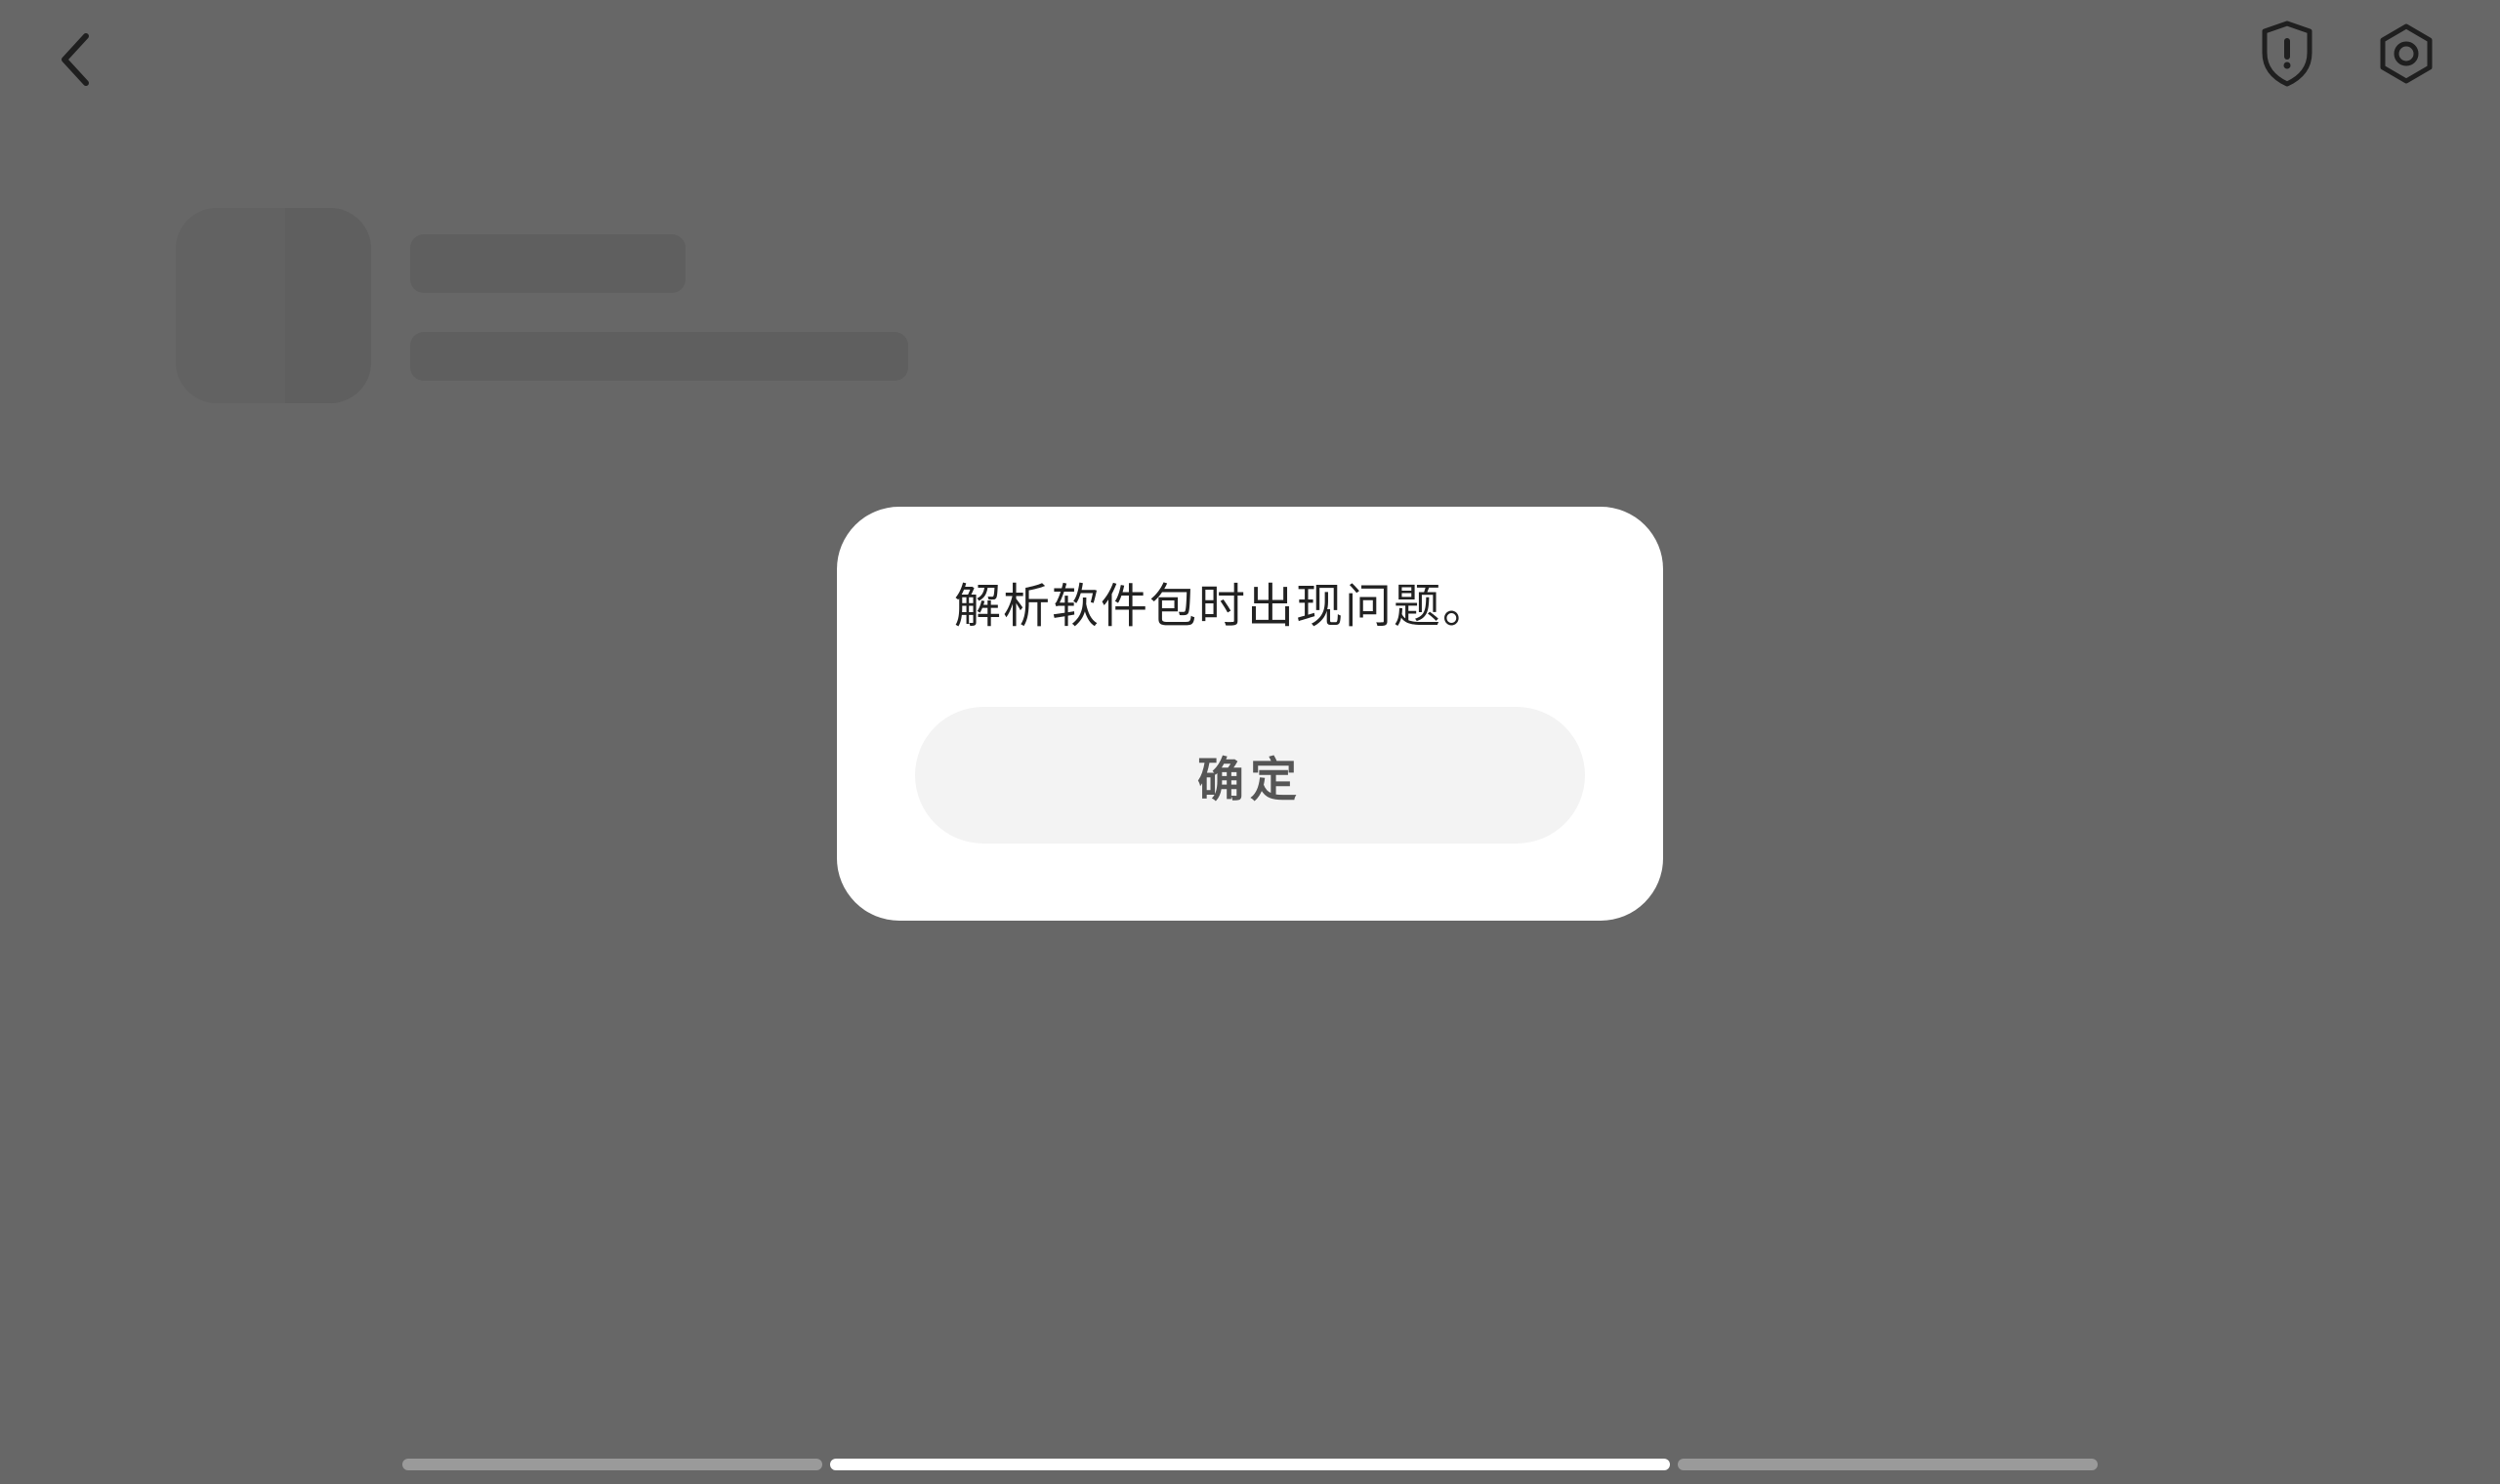 This screenshot has height=1484, width=2500. Describe the element at coordinates (659, 357) in the screenshot. I see `app-info-placeholder` at that location.